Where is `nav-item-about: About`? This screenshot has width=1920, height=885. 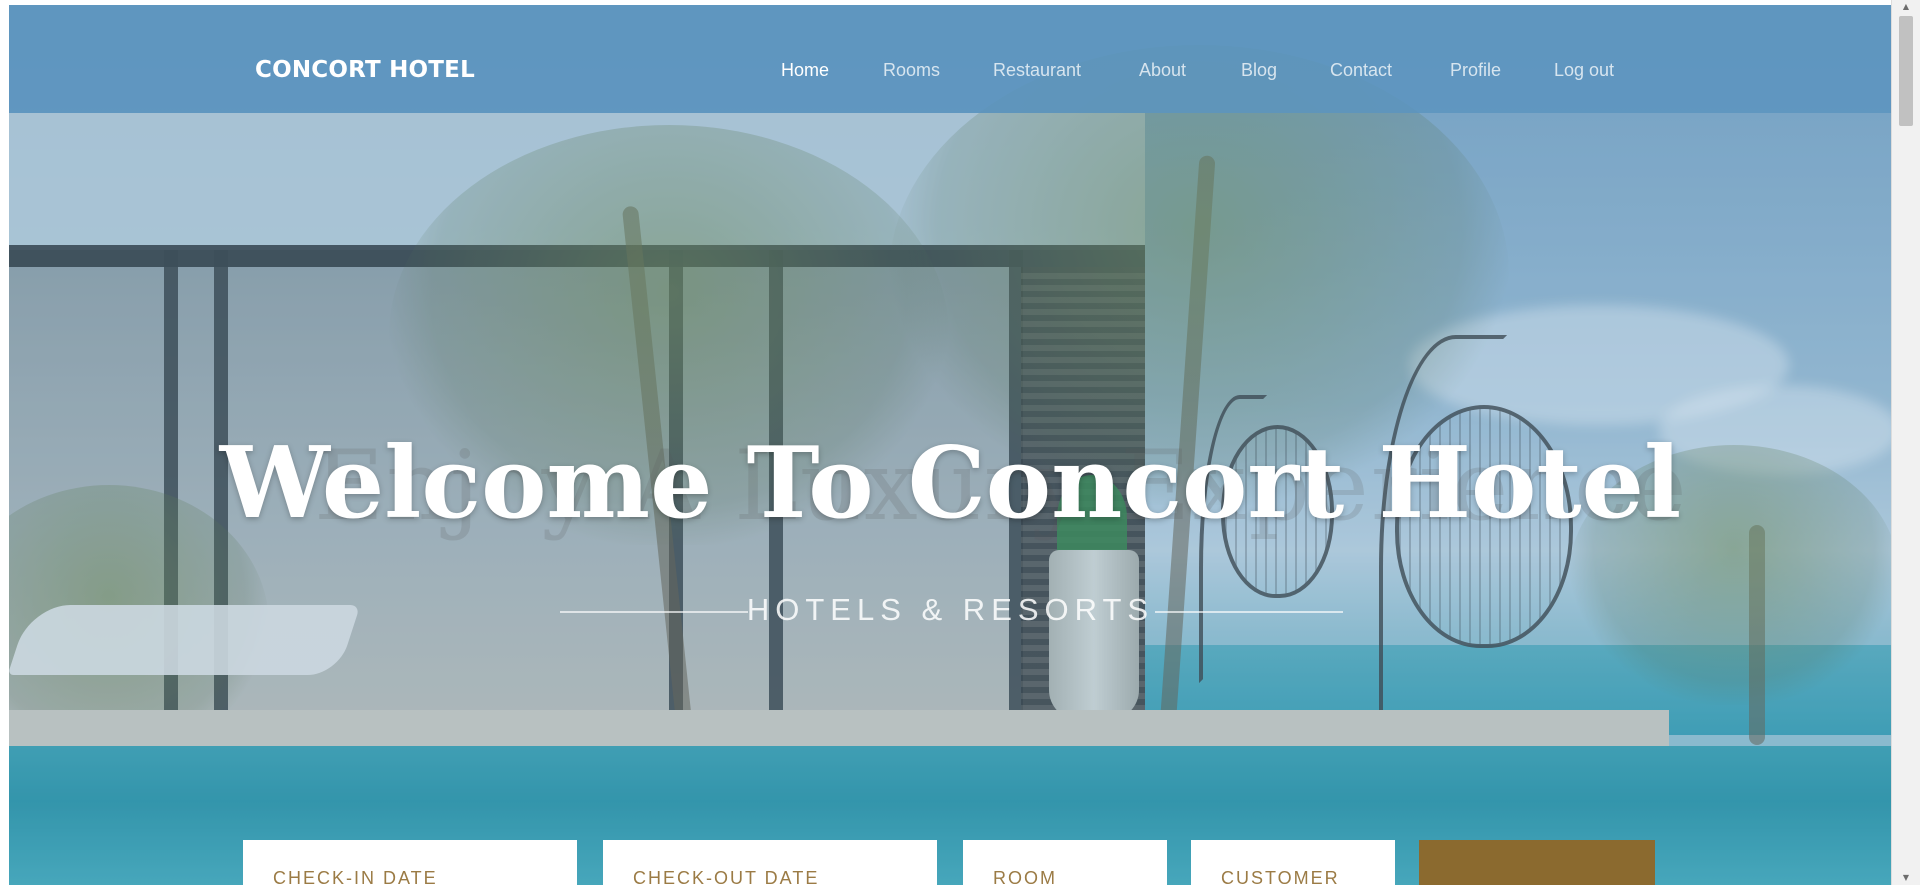
nav-item-about: About is located at coordinates (1162, 70).